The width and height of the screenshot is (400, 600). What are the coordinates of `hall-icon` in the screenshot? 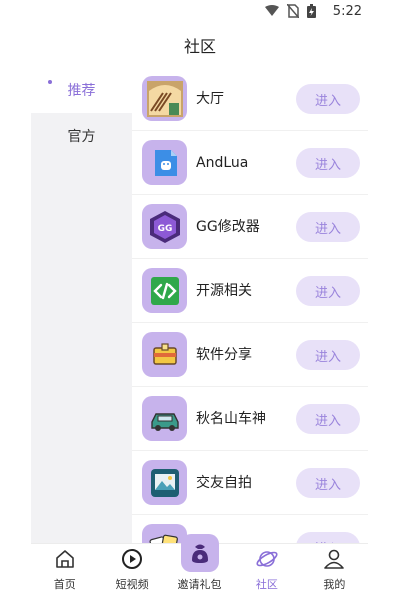 It's located at (164, 98).